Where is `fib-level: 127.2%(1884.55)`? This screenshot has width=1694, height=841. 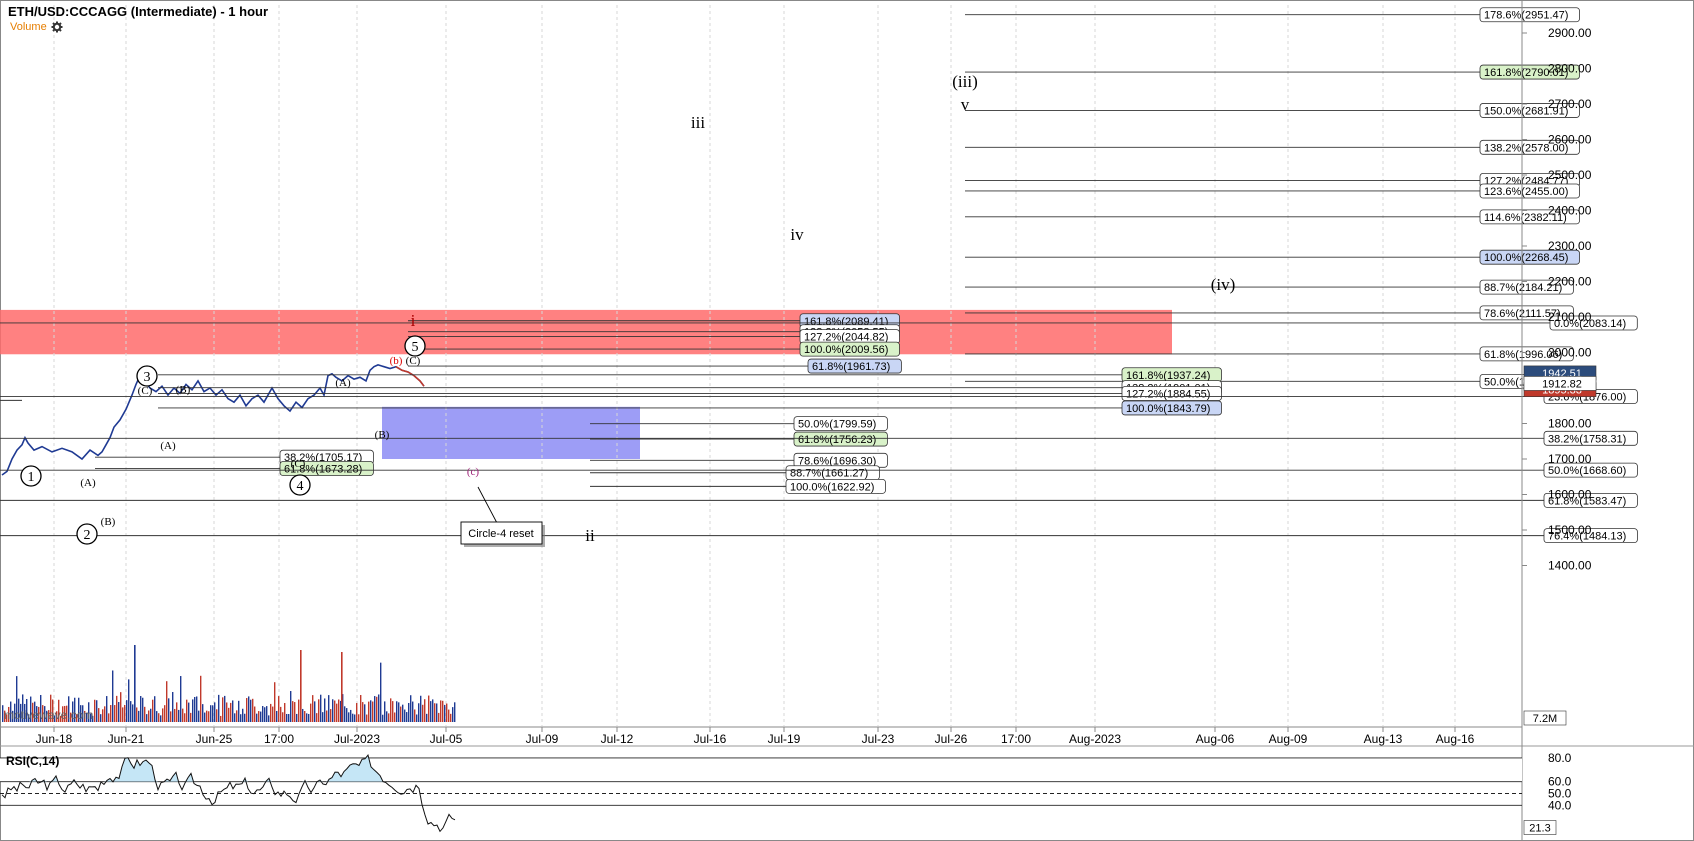 fib-level: 127.2%(1884.55) is located at coordinates (690, 393).